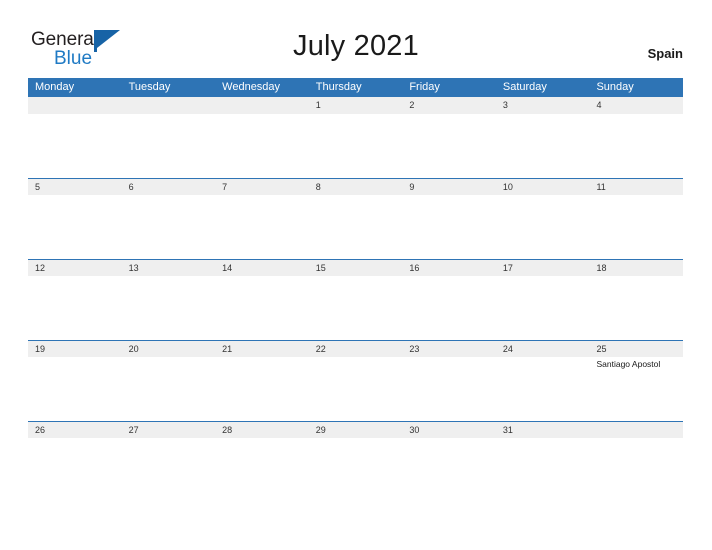 Image resolution: width=712 pixels, height=550 pixels. I want to click on day-number: 21, so click(262, 349).